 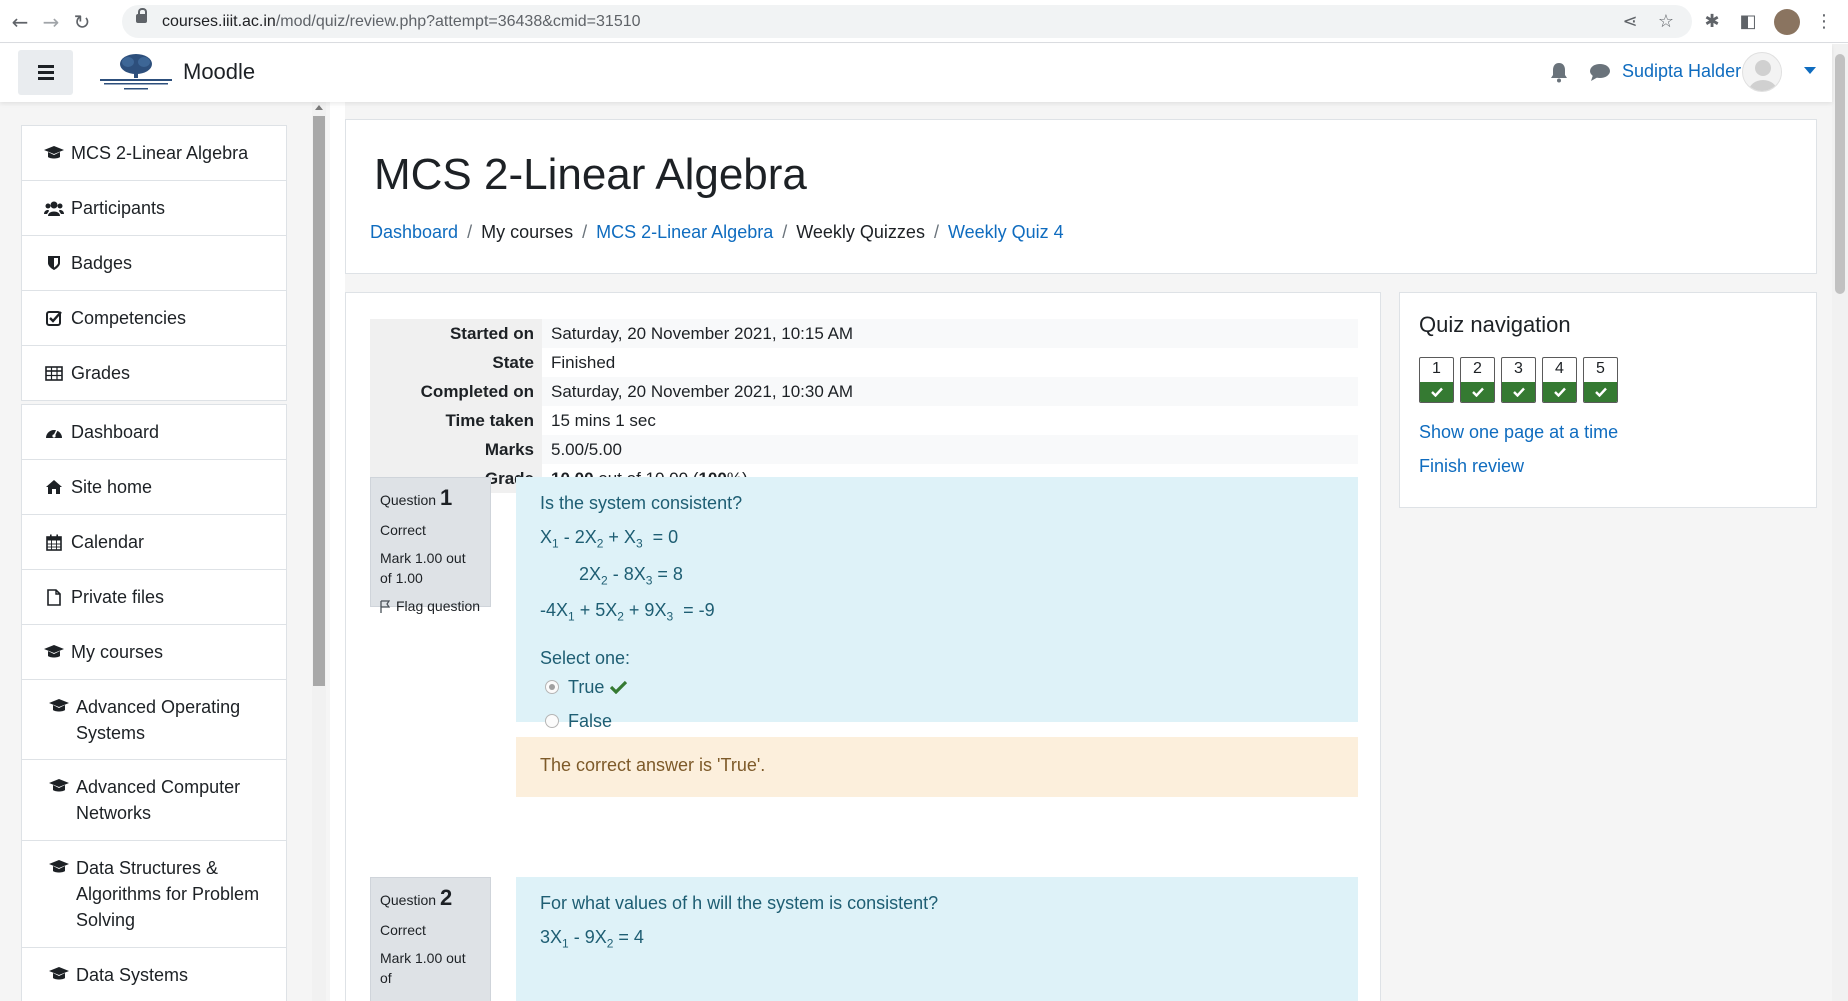 I want to click on back-arrow-icon: ←, so click(x=20, y=22).